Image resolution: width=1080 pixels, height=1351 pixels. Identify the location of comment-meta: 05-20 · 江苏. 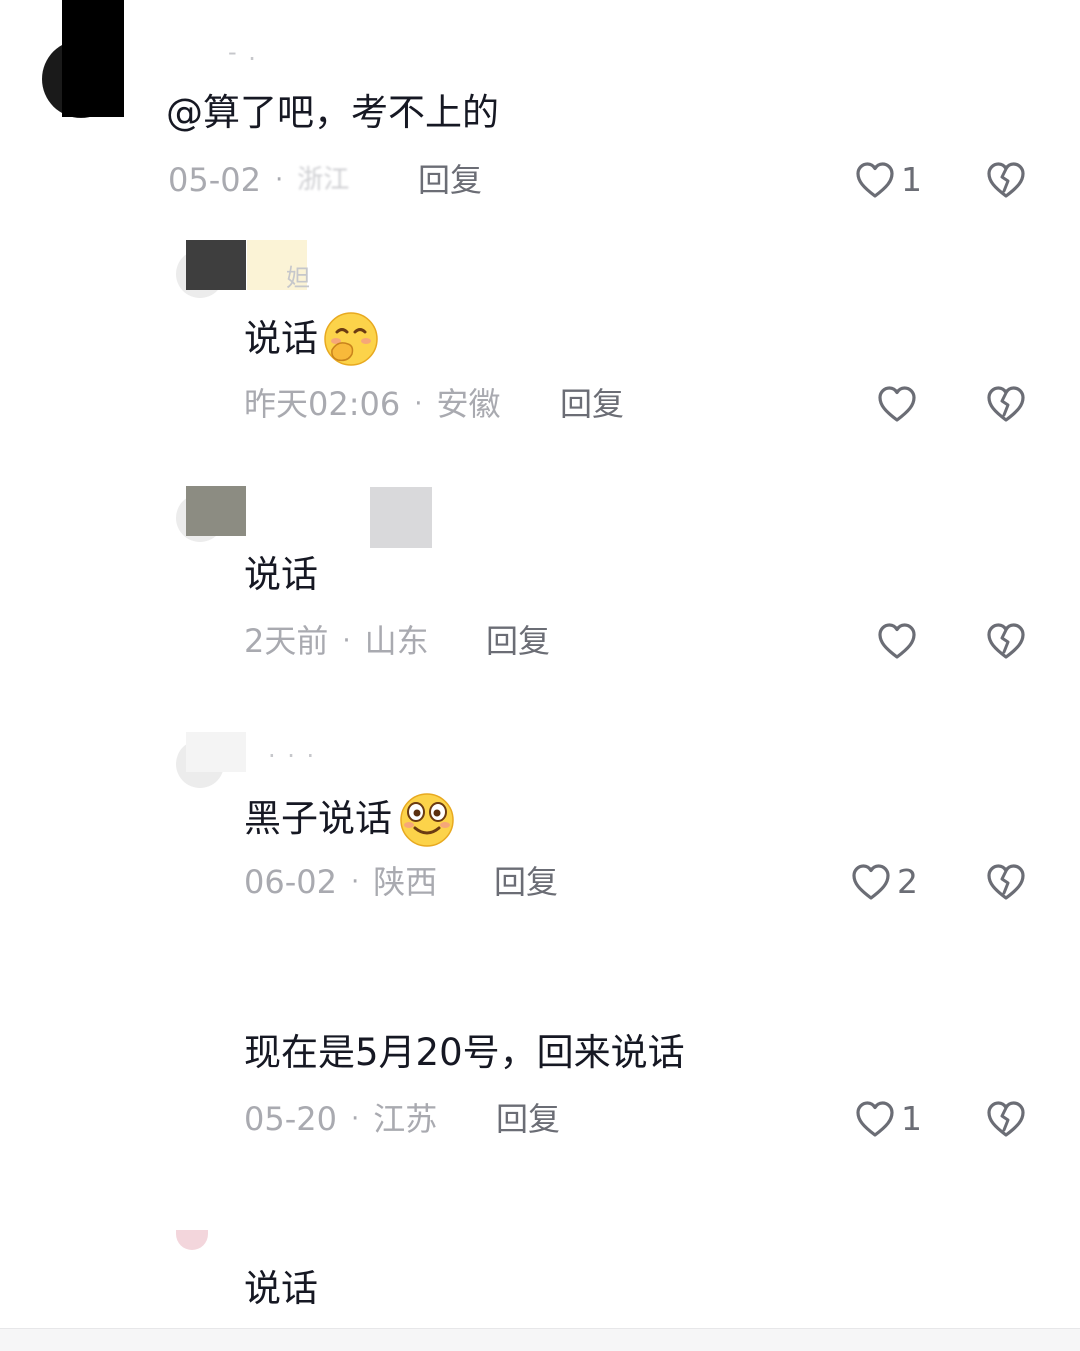
(340, 1119).